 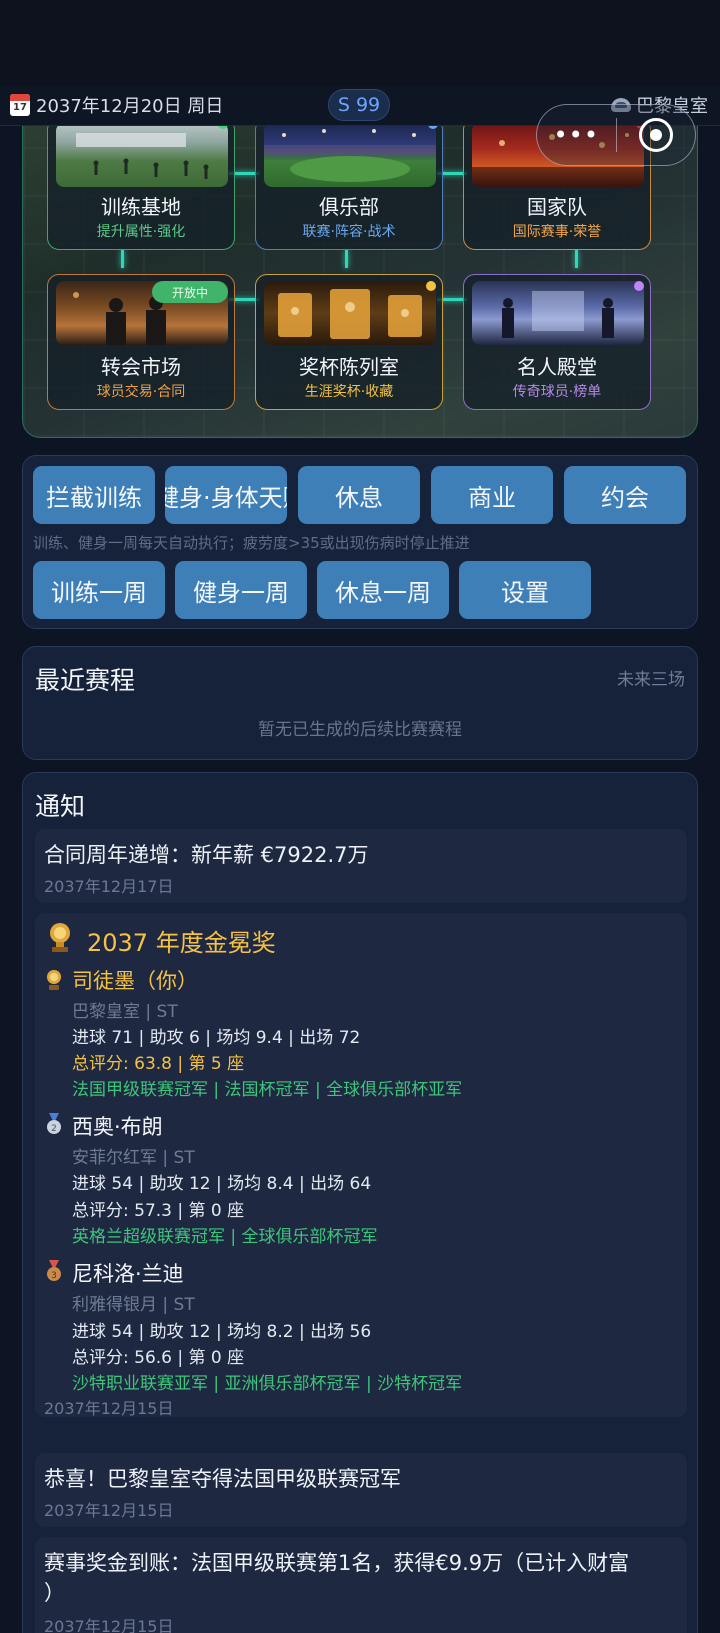 I want to click on facility-transfer-market: 开放中 转会市场 球员交易·合同, so click(x=141, y=342).